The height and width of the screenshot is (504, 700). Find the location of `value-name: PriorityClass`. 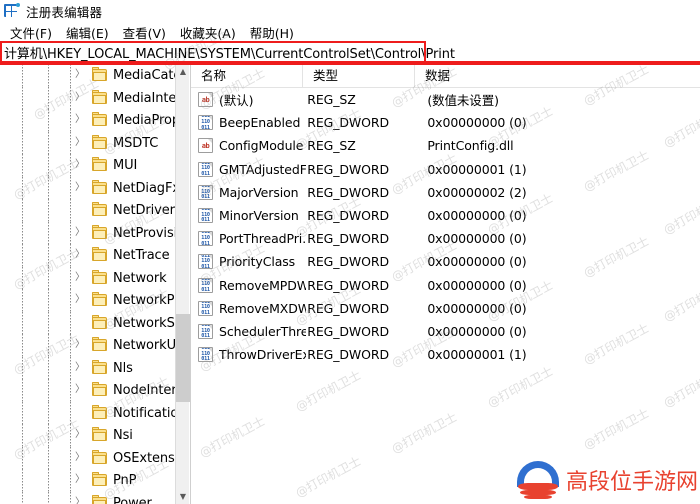

value-name: PriorityClass is located at coordinates (257, 262).